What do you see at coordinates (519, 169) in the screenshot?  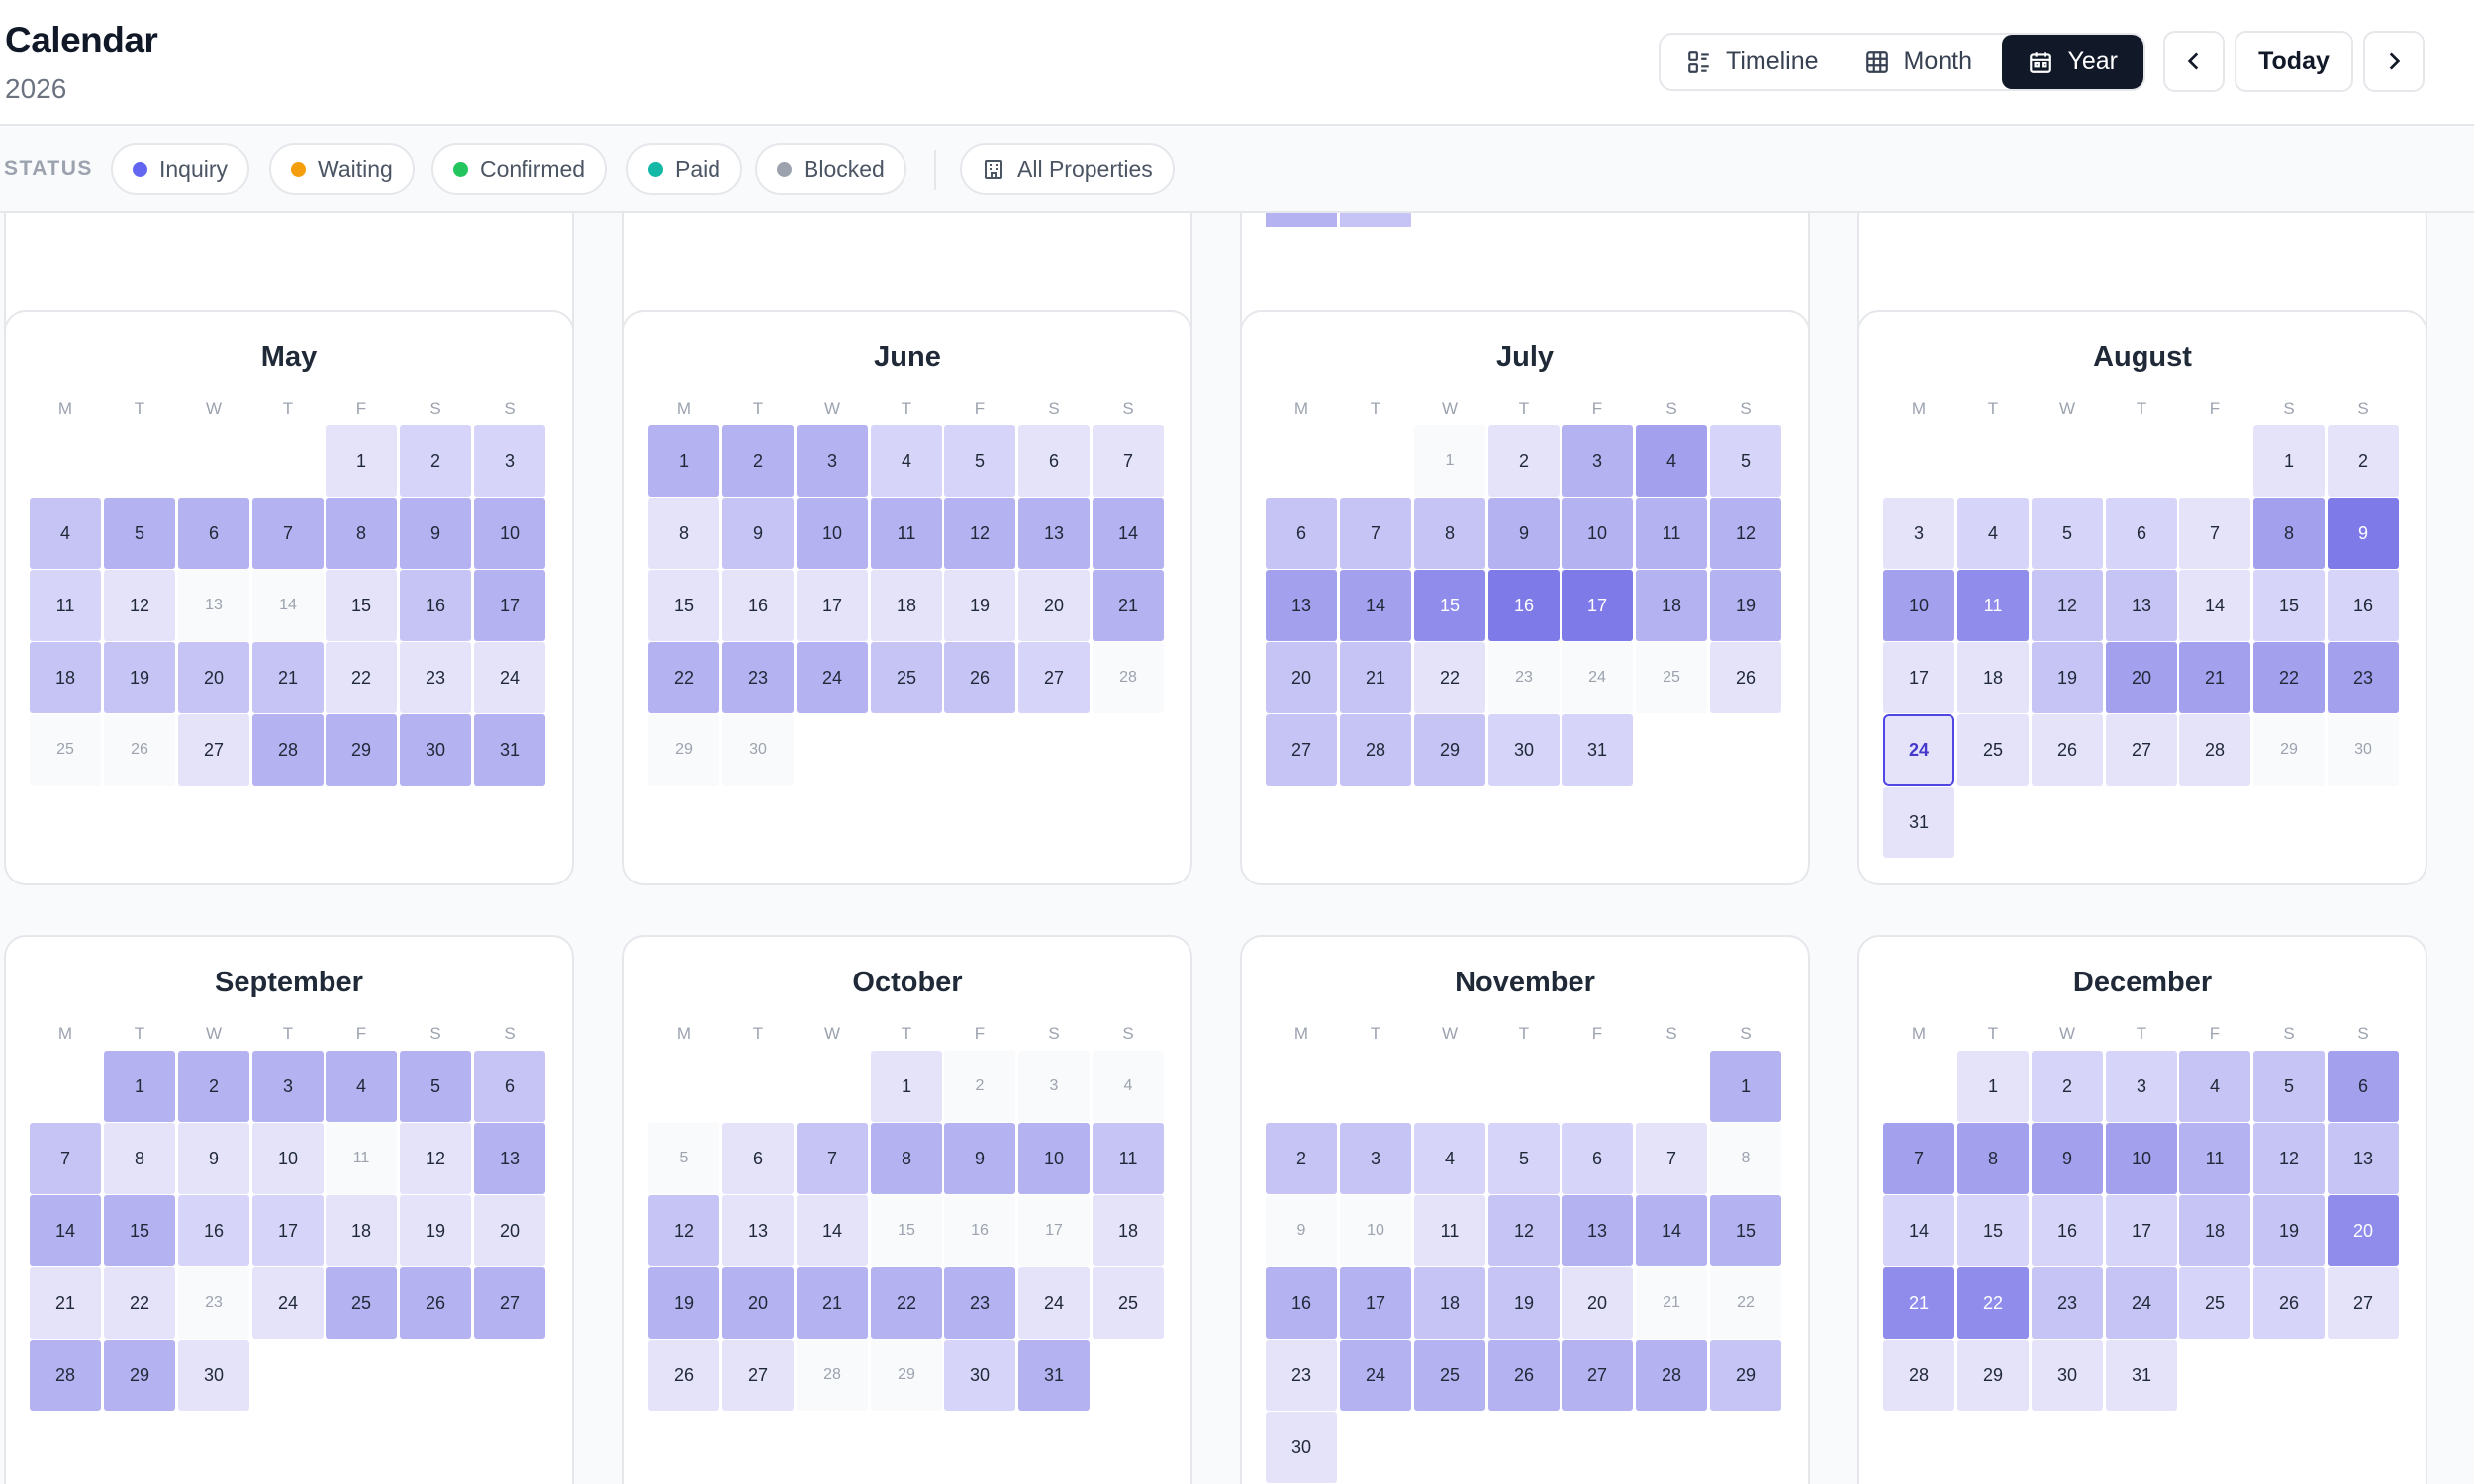 I see `status-chip-confirmed: Confirmed` at bounding box center [519, 169].